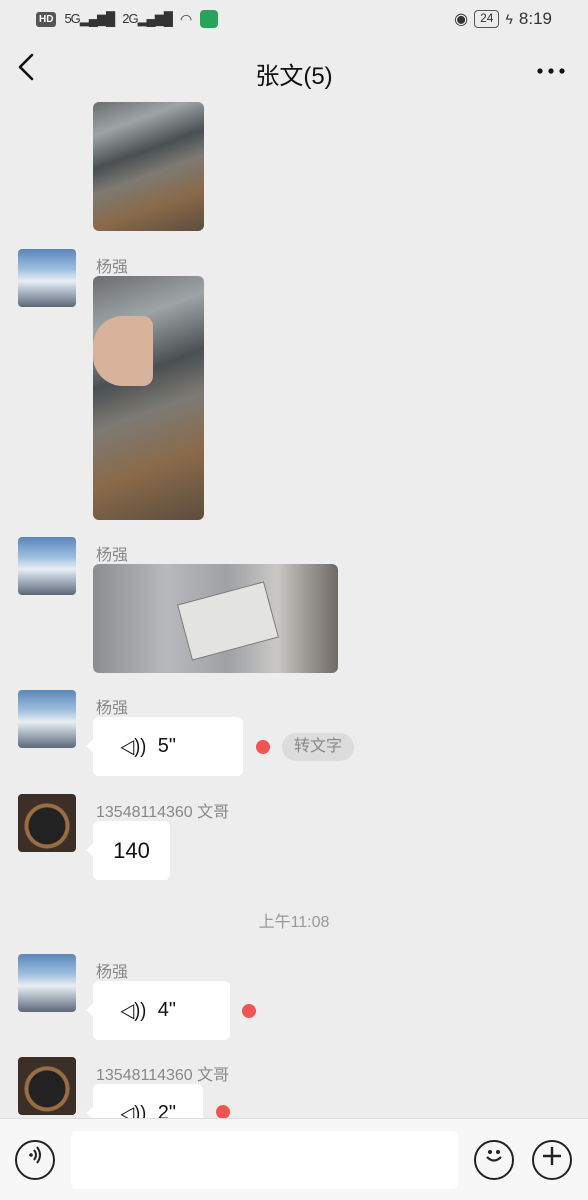  Describe the element at coordinates (294, 76) in the screenshot. I see `chat-title: 张文(5)` at that location.